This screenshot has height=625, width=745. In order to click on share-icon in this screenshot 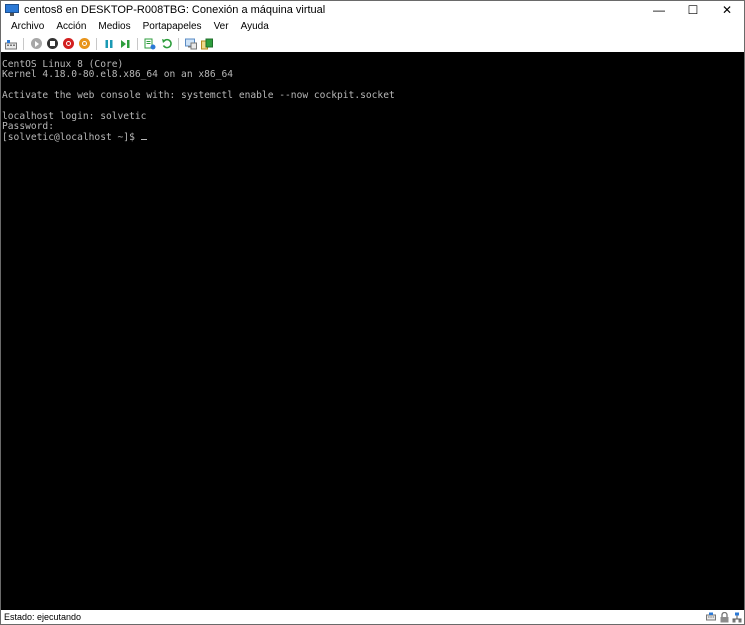, I will do `click(207, 43)`.